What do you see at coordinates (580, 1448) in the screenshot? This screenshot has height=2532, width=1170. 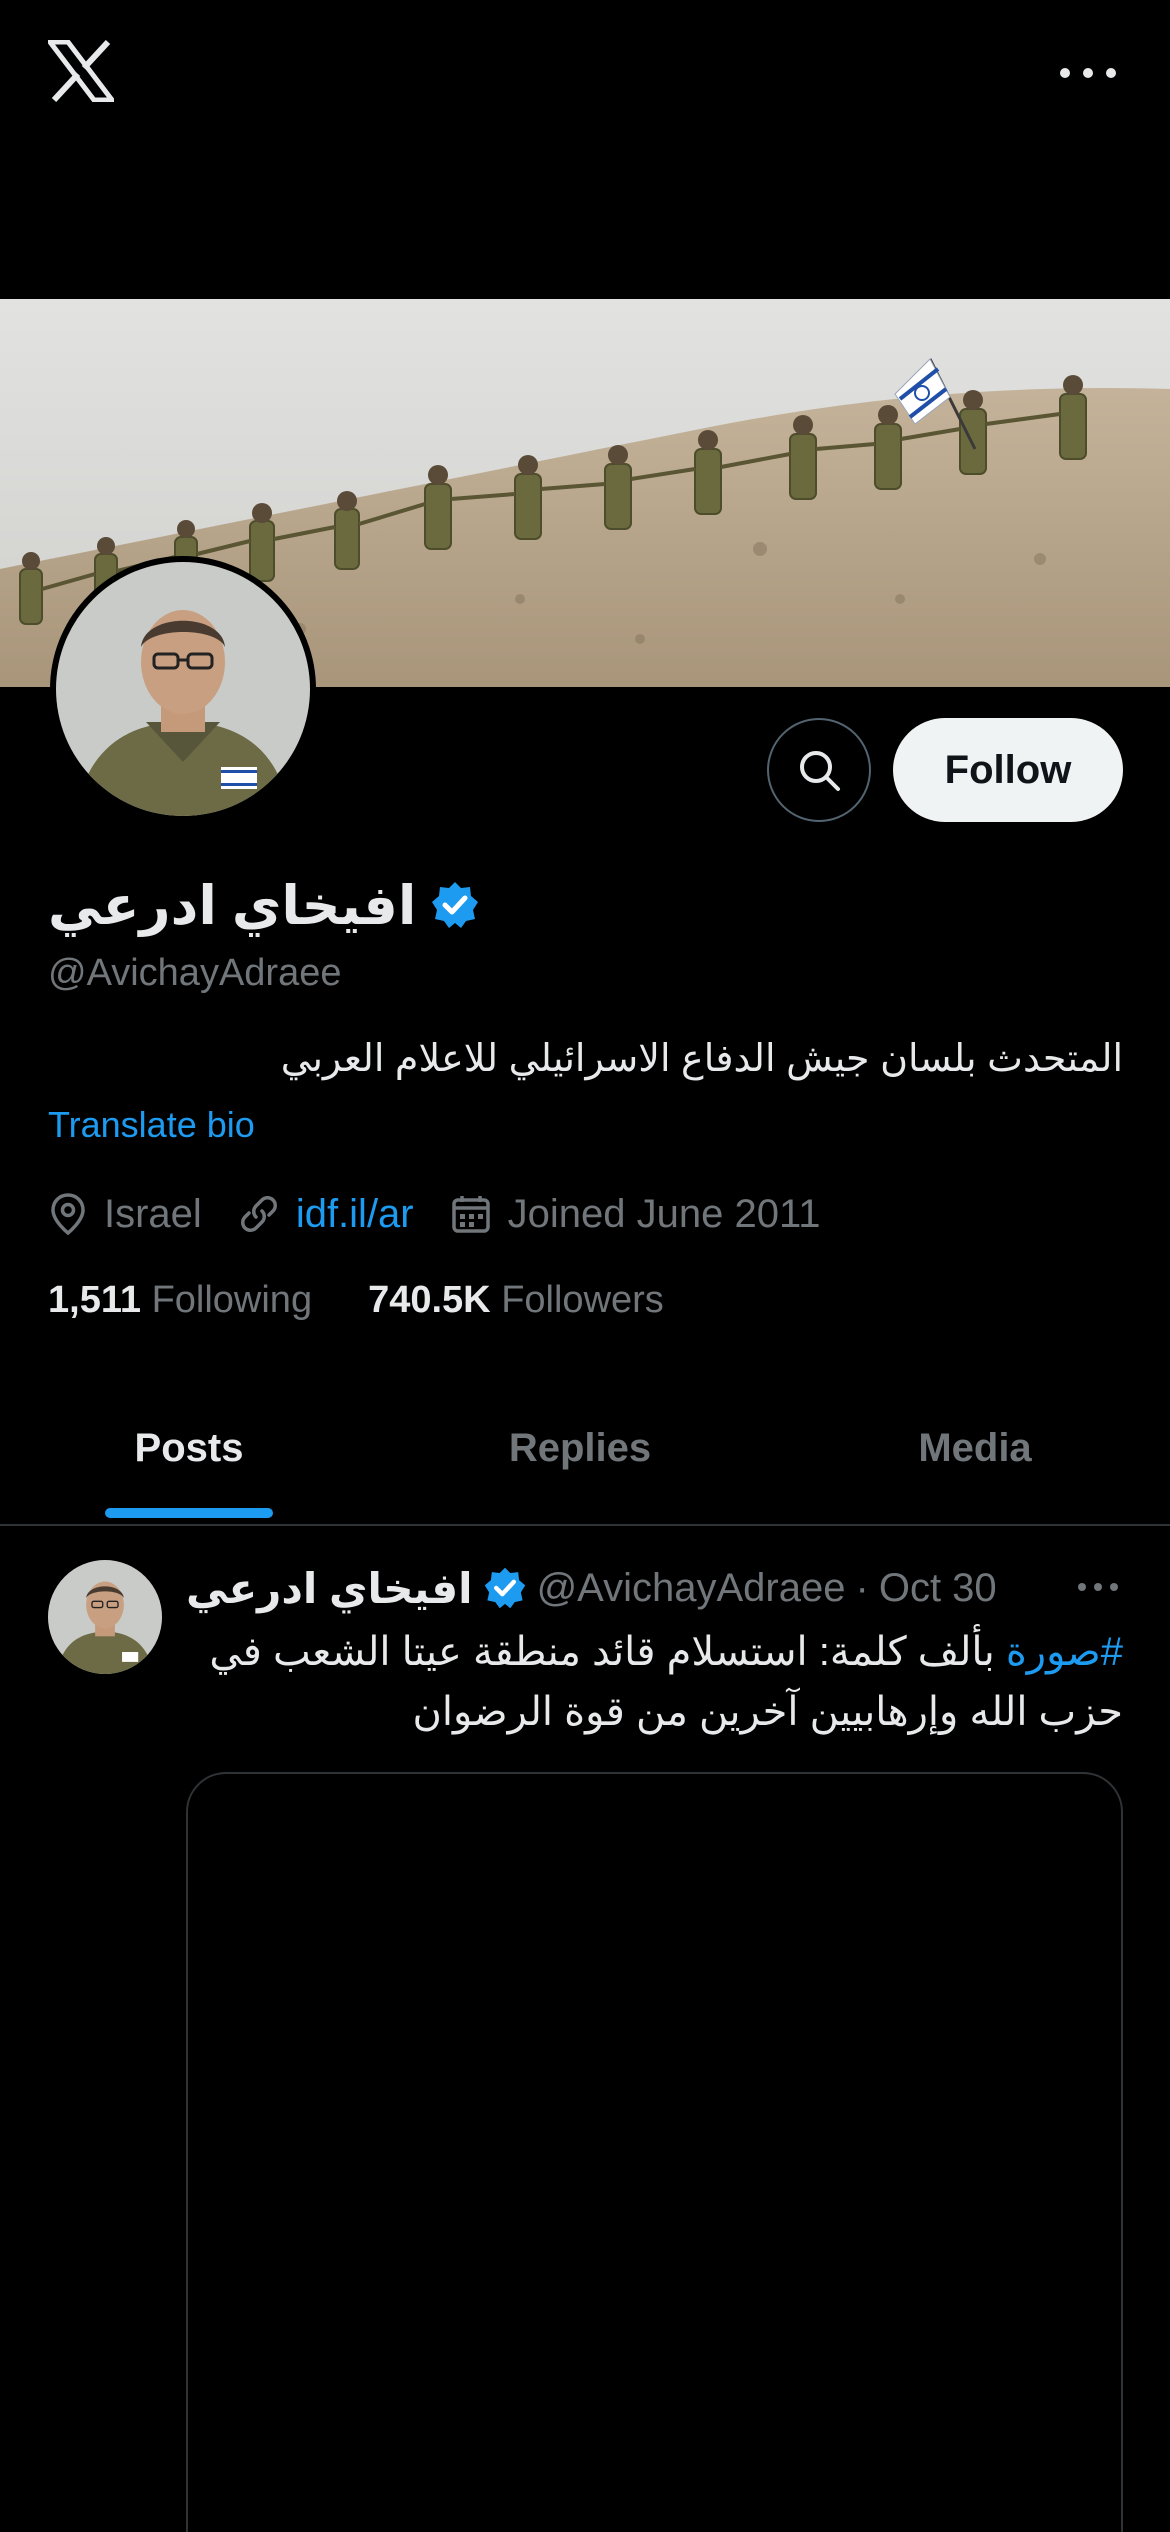 I see `tab-replies: Replies` at bounding box center [580, 1448].